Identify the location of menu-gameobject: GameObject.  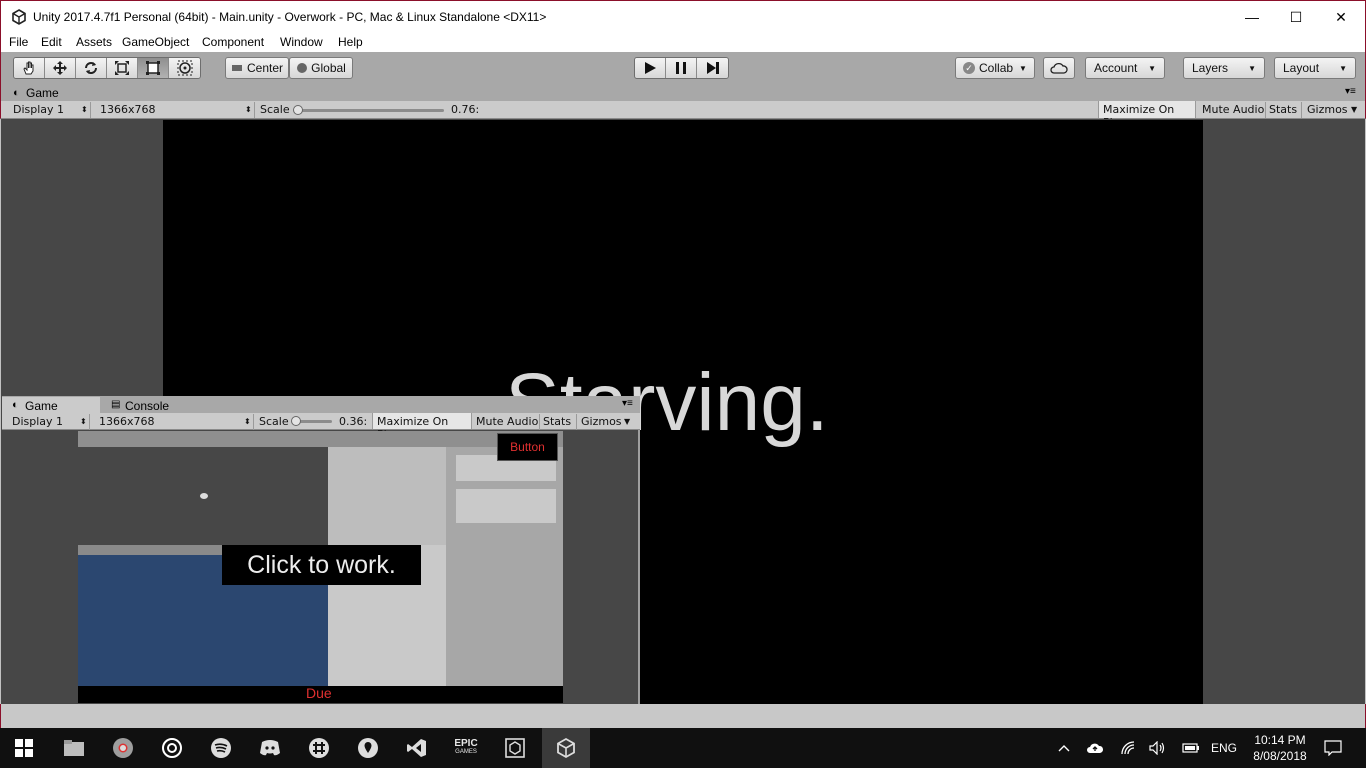
(155, 42).